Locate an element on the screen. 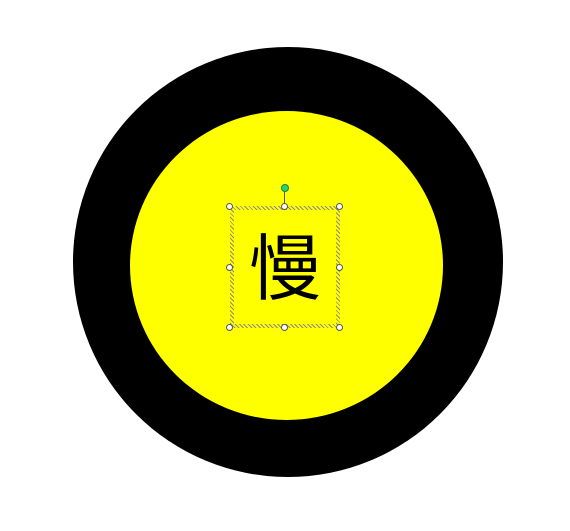 The width and height of the screenshot is (570, 531). resize-handle-top-center is located at coordinates (284, 206).